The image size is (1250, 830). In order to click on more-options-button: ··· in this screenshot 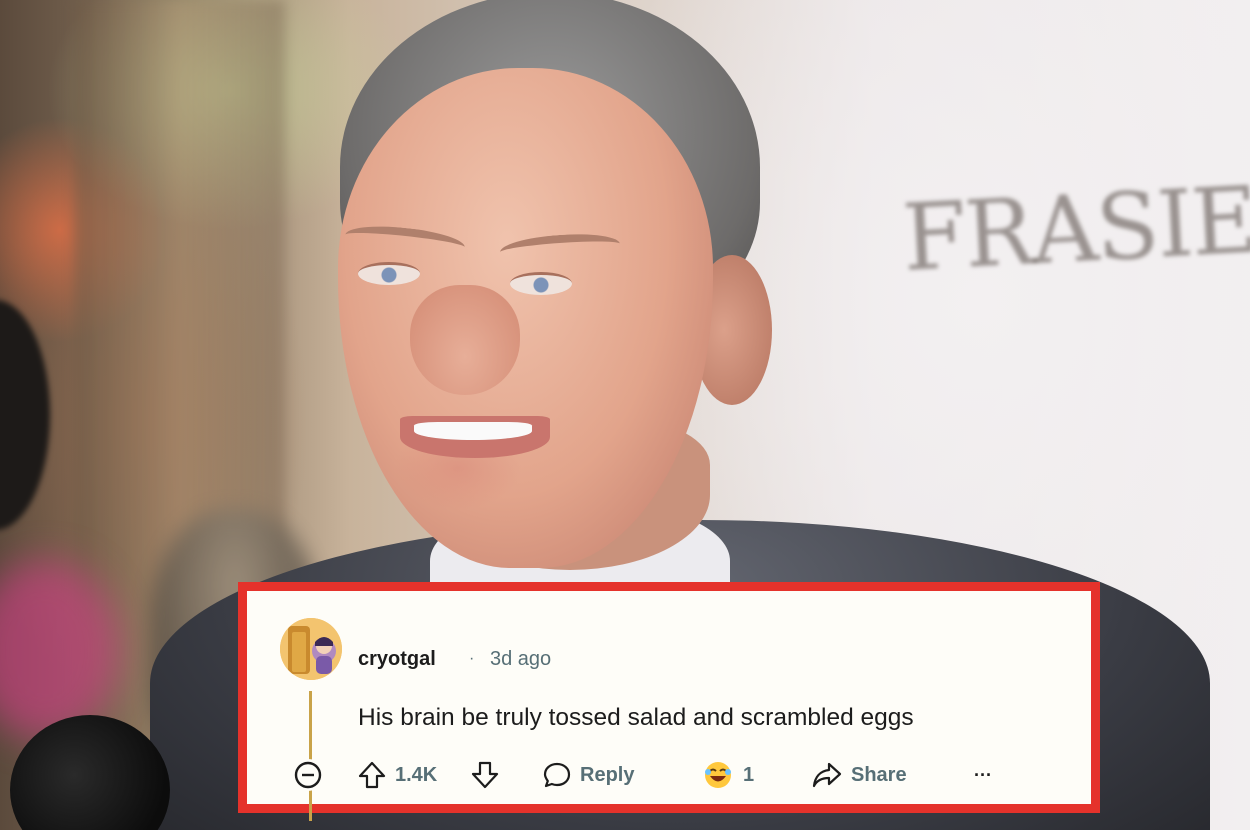, I will do `click(983, 775)`.